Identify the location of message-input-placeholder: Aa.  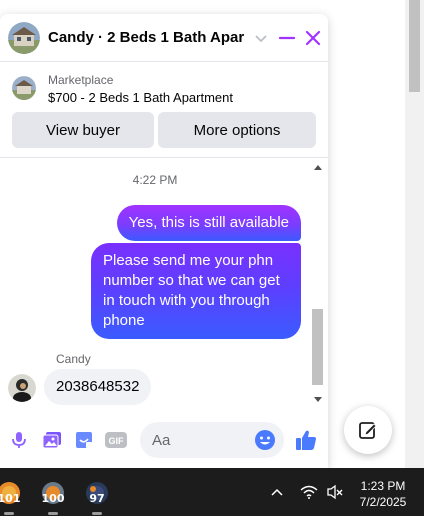
(161, 440).